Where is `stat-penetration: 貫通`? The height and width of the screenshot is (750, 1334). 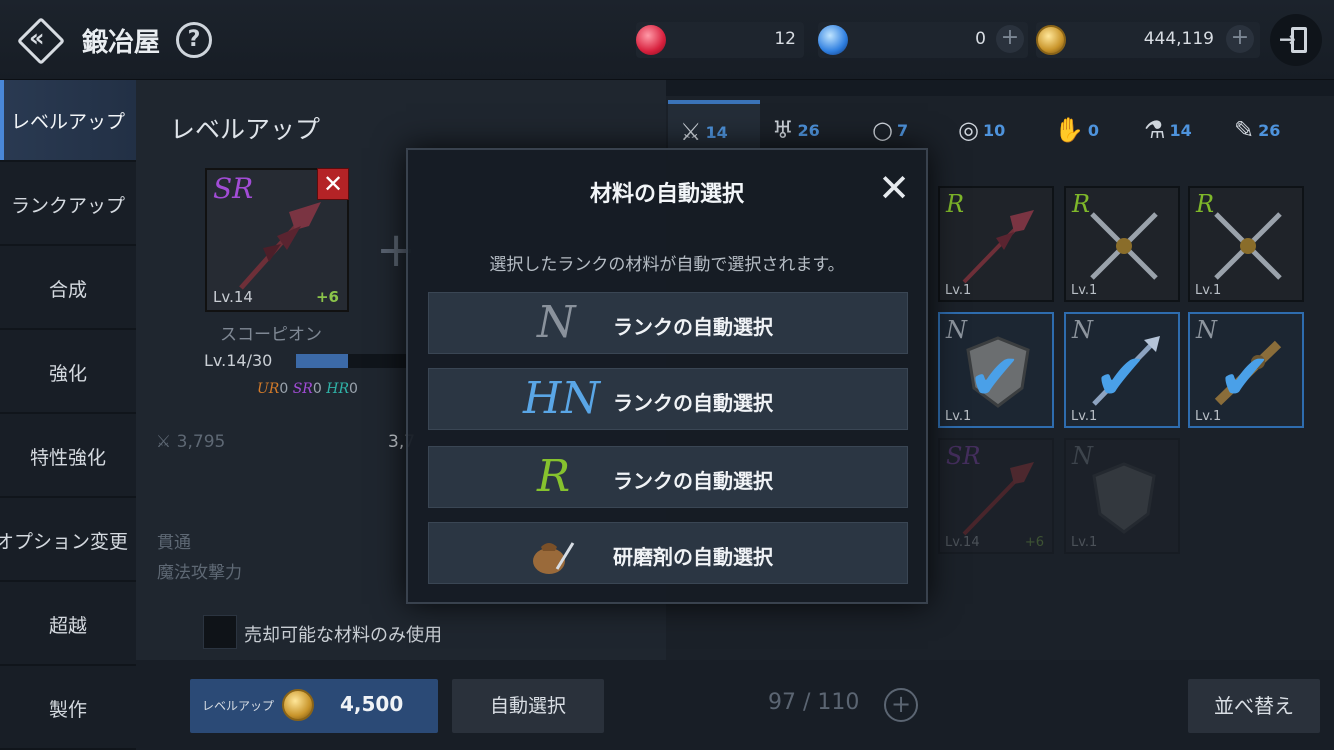
stat-penetration: 貫通 is located at coordinates (174, 543).